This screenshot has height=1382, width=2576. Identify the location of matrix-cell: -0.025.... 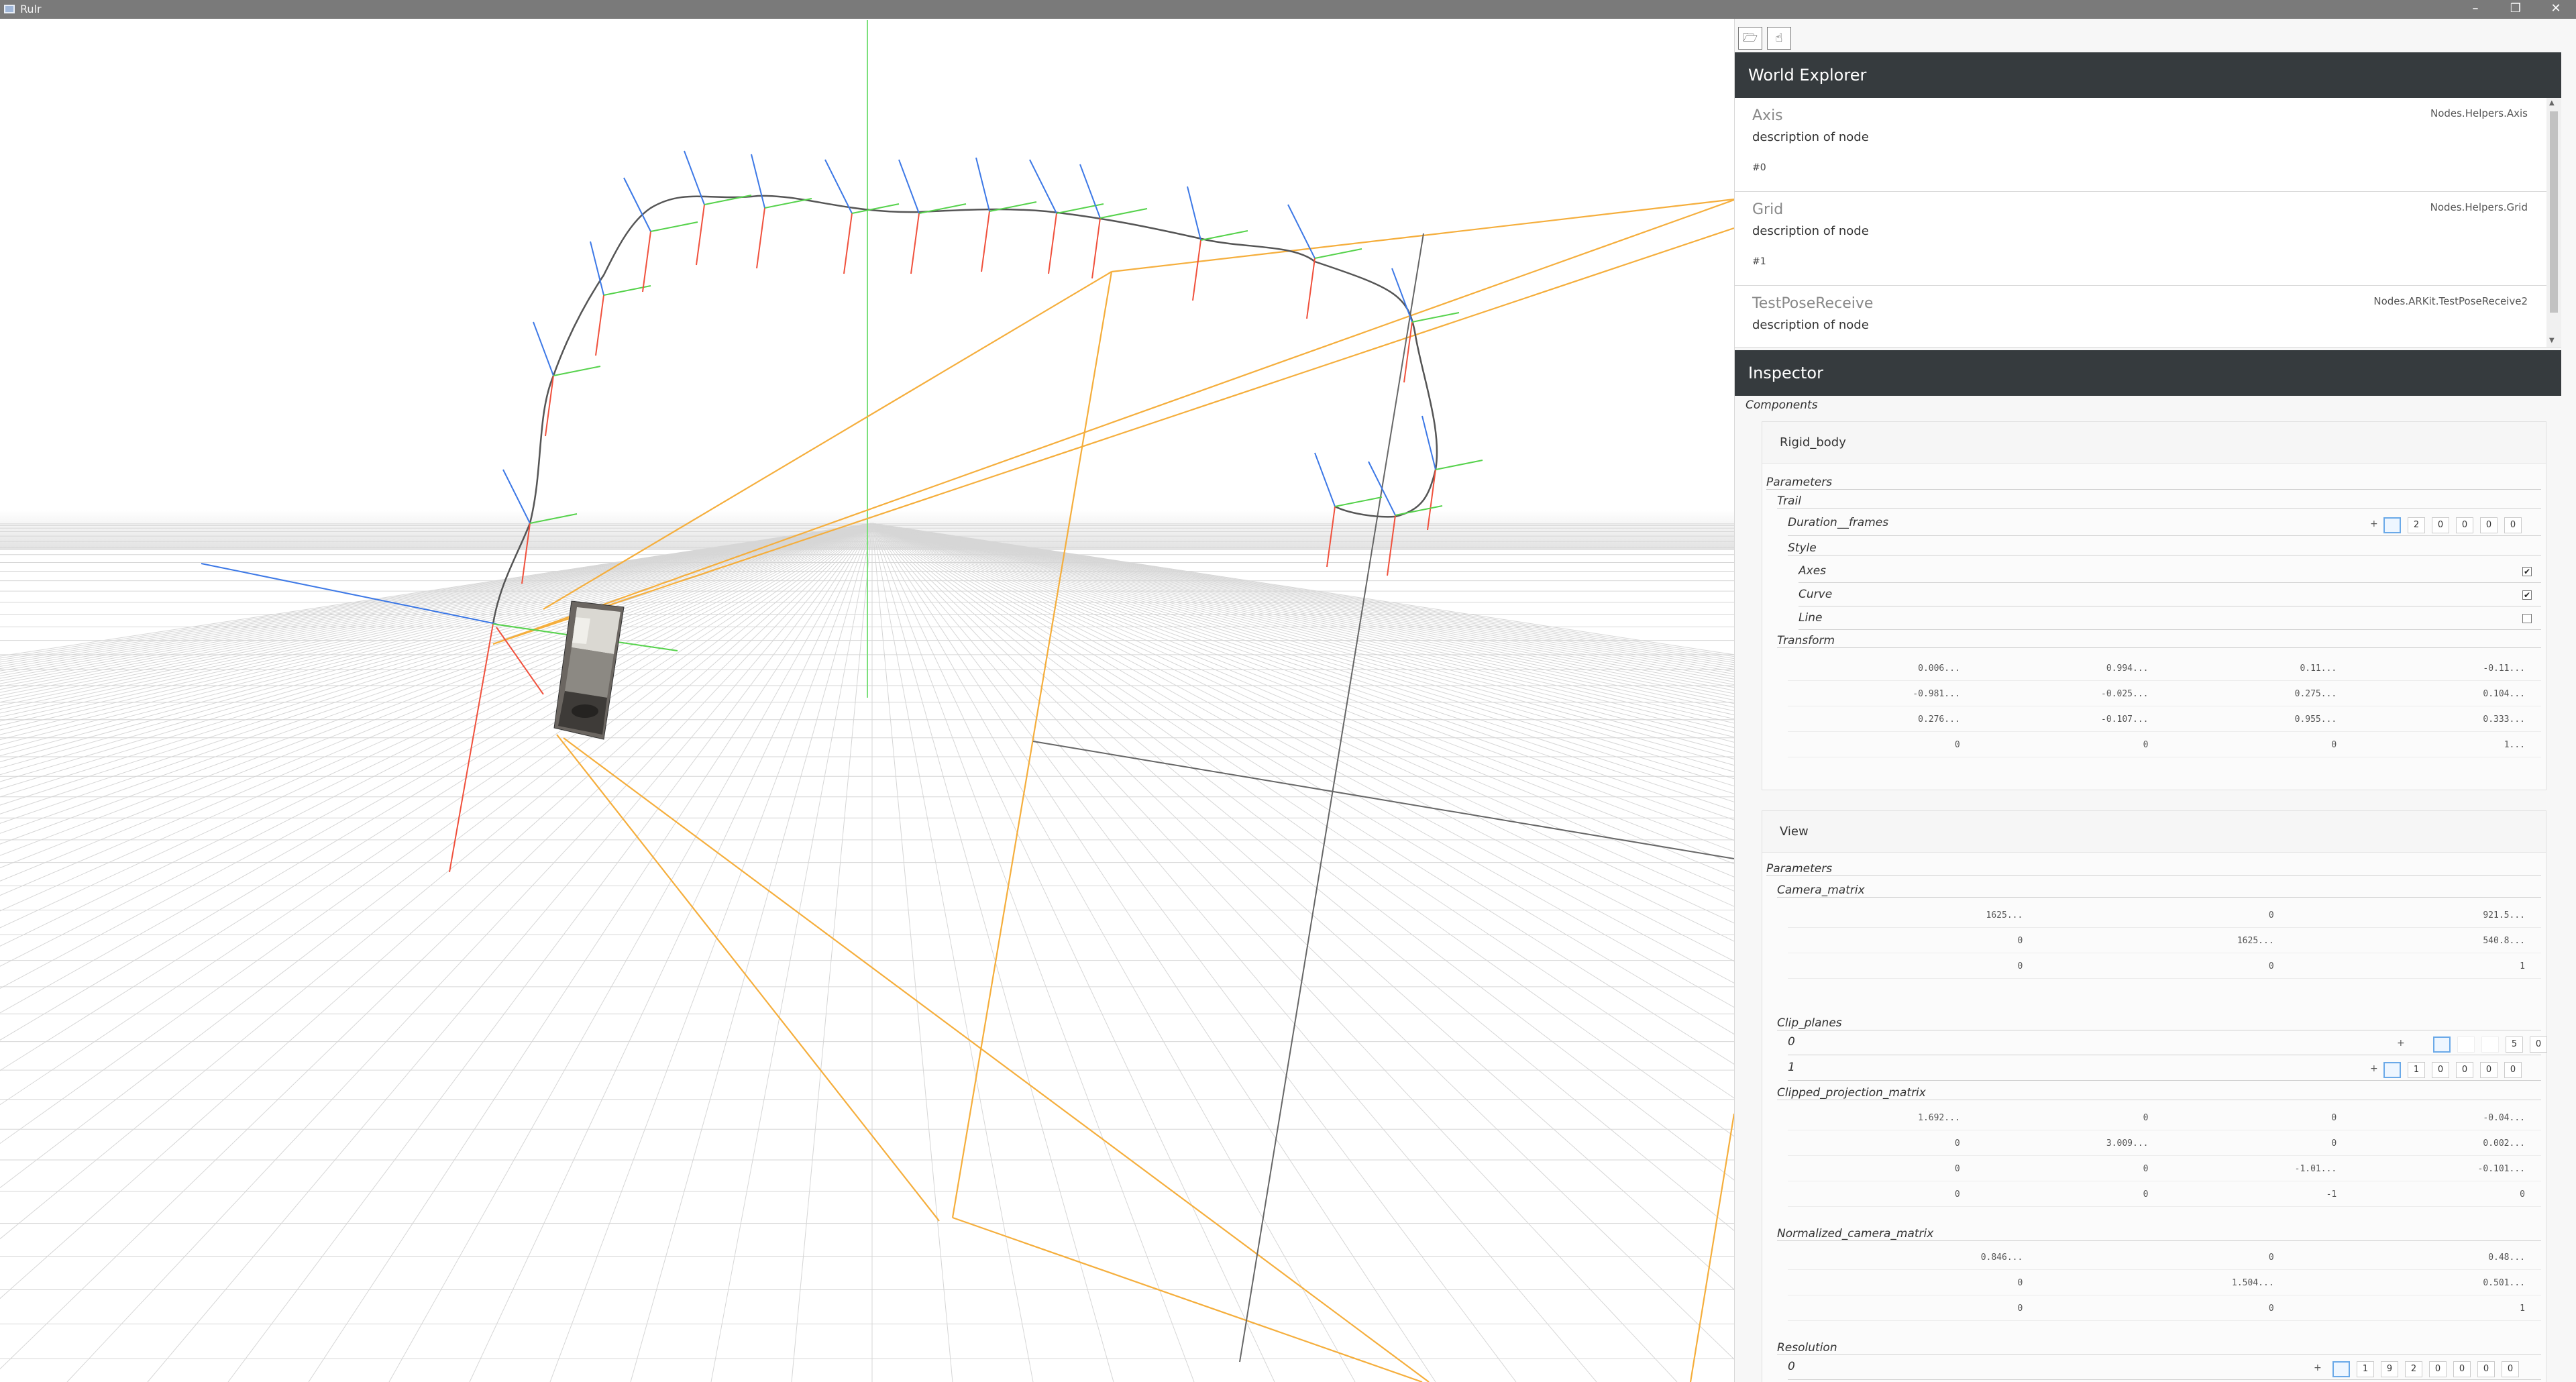
(2062, 694).